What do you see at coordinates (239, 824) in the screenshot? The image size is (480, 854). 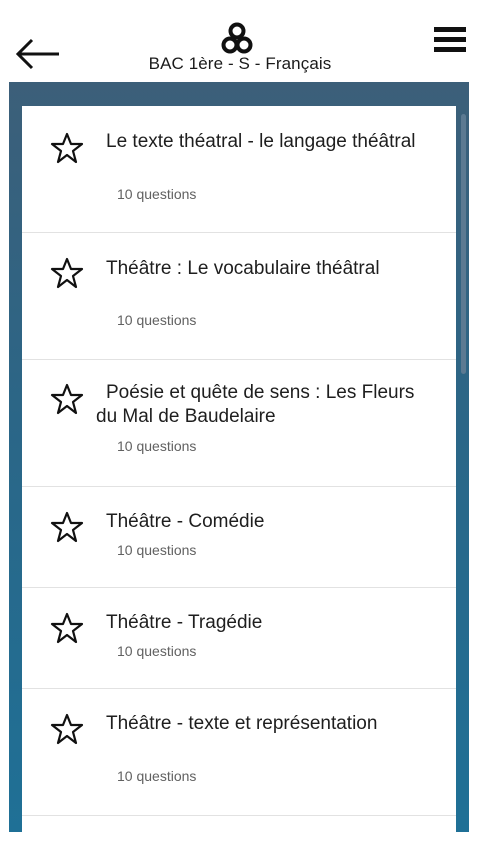 I see `list-item-partial` at bounding box center [239, 824].